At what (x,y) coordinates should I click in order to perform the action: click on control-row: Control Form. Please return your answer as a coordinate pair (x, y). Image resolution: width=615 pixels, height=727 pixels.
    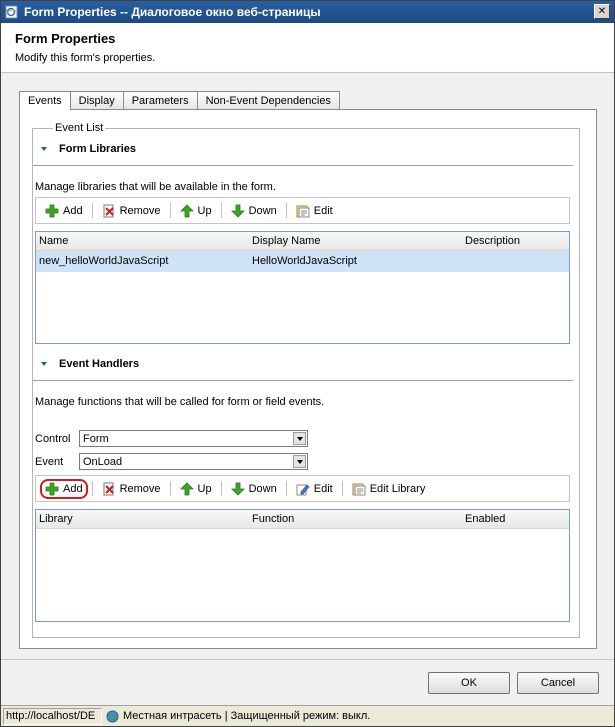
    Looking at the image, I should click on (171, 438).